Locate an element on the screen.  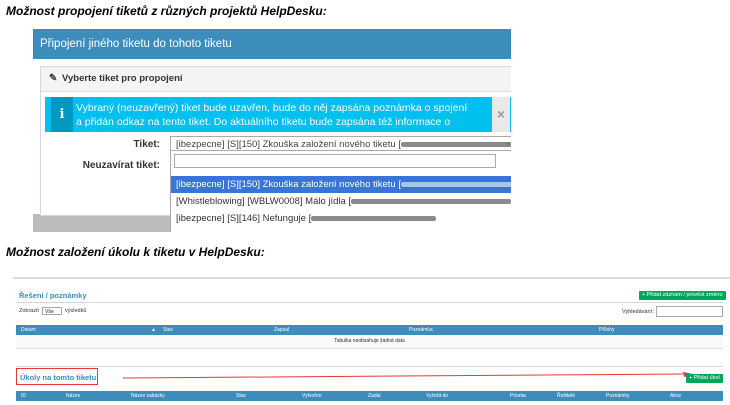
show-label: Zobrazit is located at coordinates (29, 311).